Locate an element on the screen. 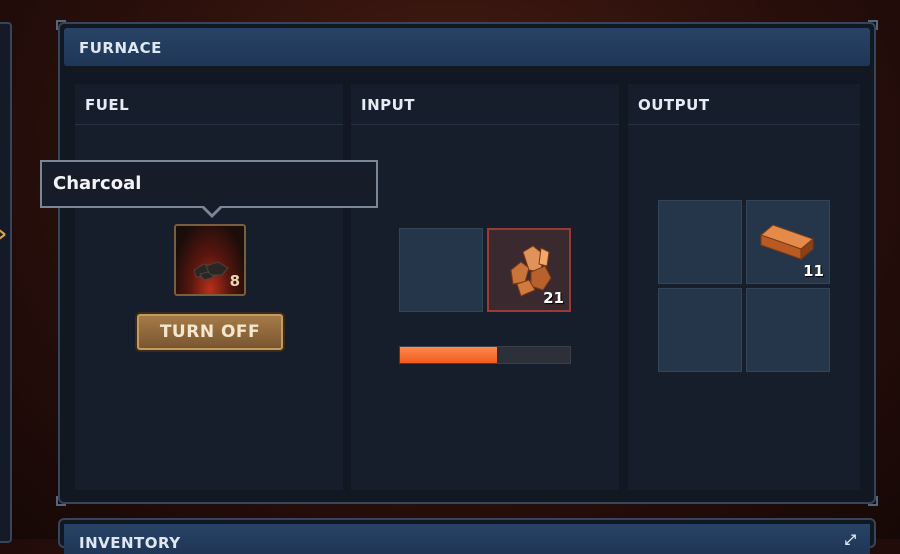  item-tooltip: Charcoal is located at coordinates (209, 189).